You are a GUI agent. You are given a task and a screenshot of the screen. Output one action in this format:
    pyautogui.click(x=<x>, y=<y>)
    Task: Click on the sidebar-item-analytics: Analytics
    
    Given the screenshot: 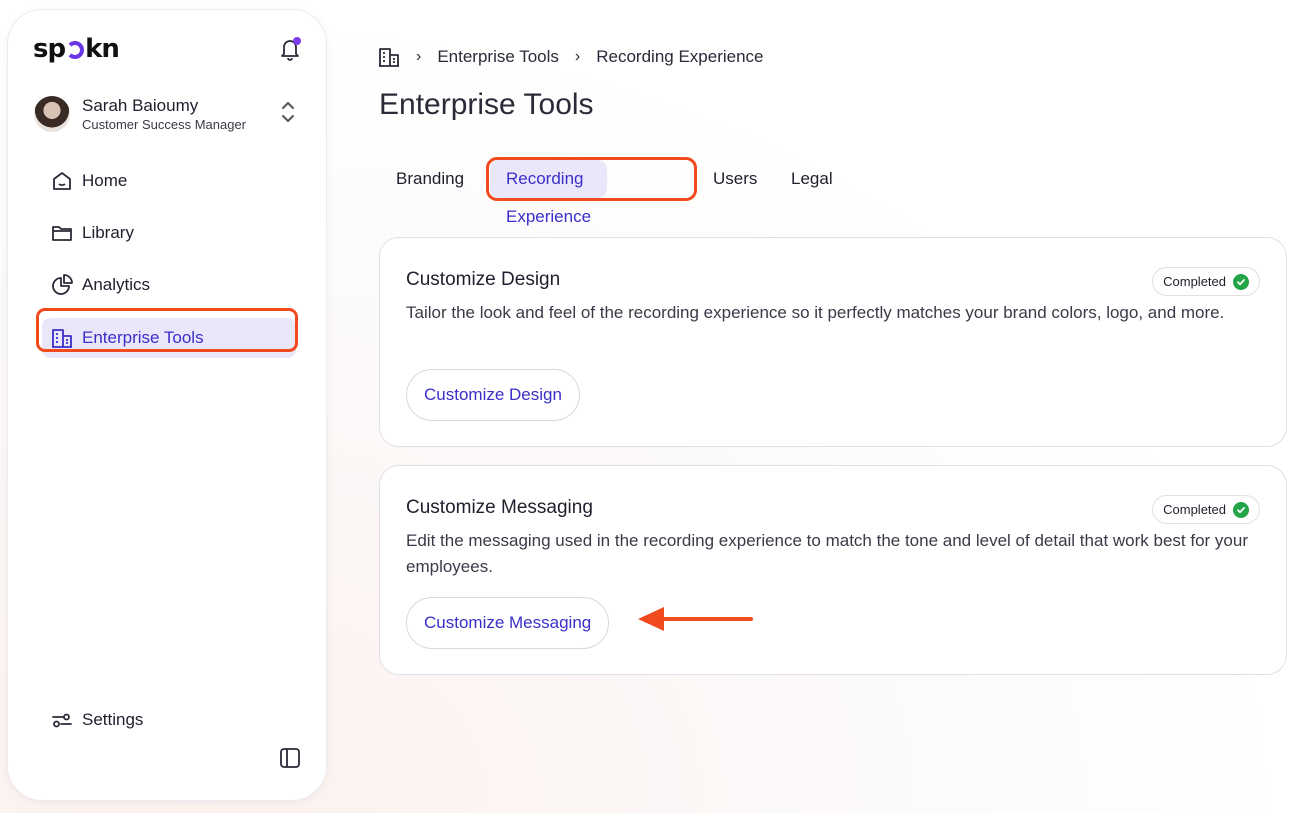 What is the action you would take?
    pyautogui.click(x=169, y=285)
    